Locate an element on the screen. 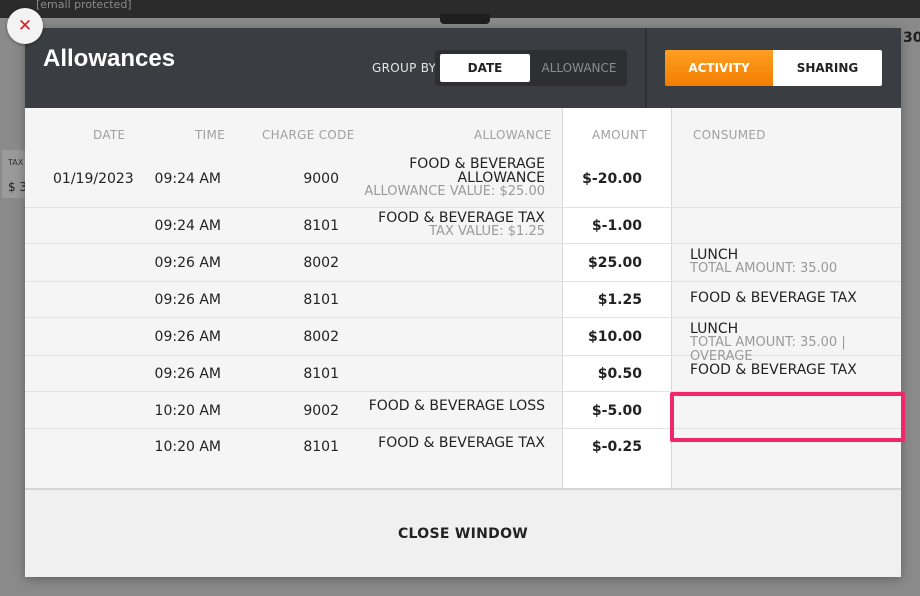 The width and height of the screenshot is (920, 596). row-charge-code: 9000 is located at coordinates (321, 179).